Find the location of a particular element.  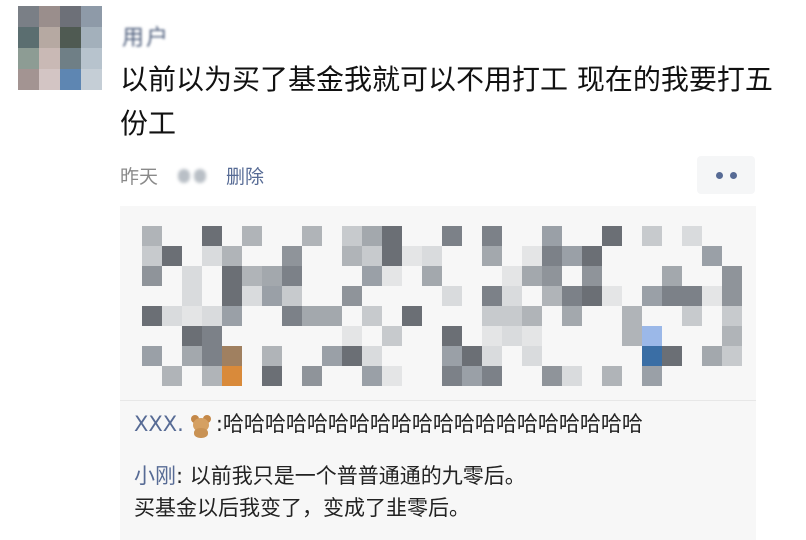

delete-link: 删除 is located at coordinates (245, 175).